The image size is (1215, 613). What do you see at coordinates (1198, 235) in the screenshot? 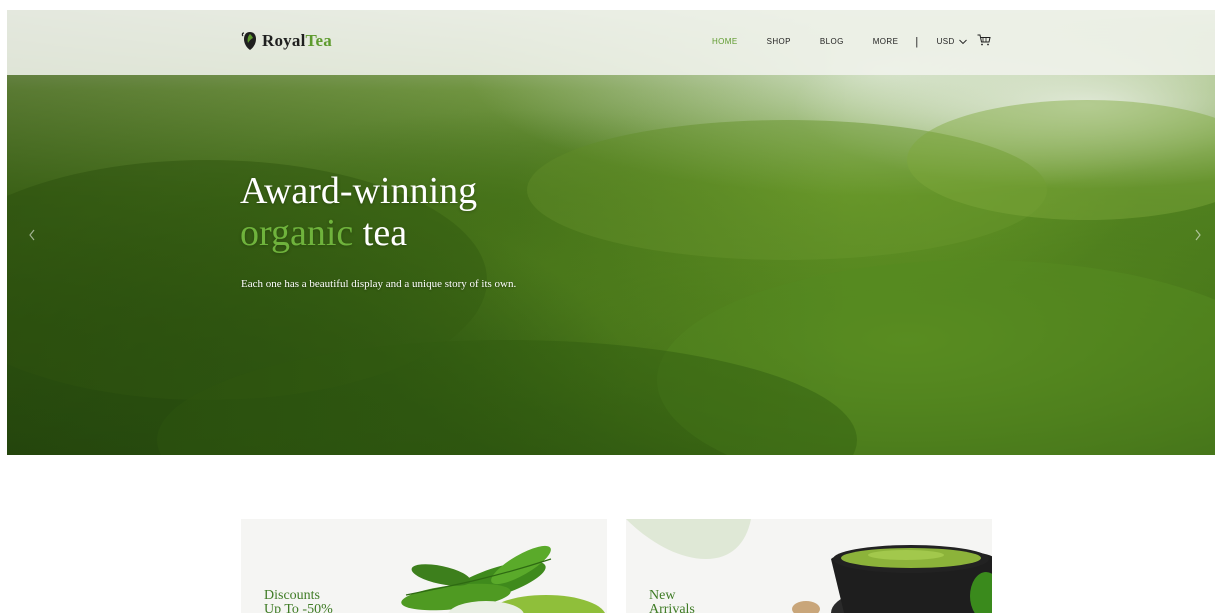
I see `chevron-right-icon` at bounding box center [1198, 235].